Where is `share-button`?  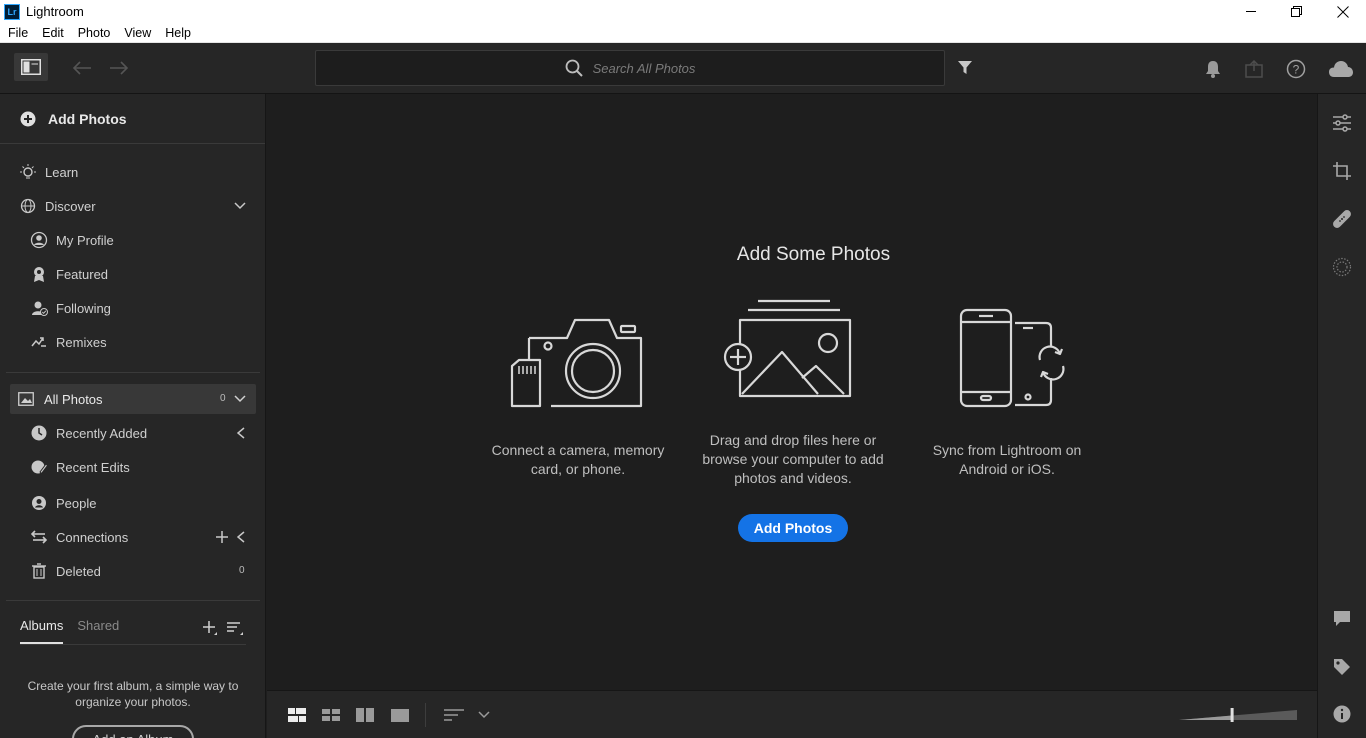 share-button is located at coordinates (1254, 69).